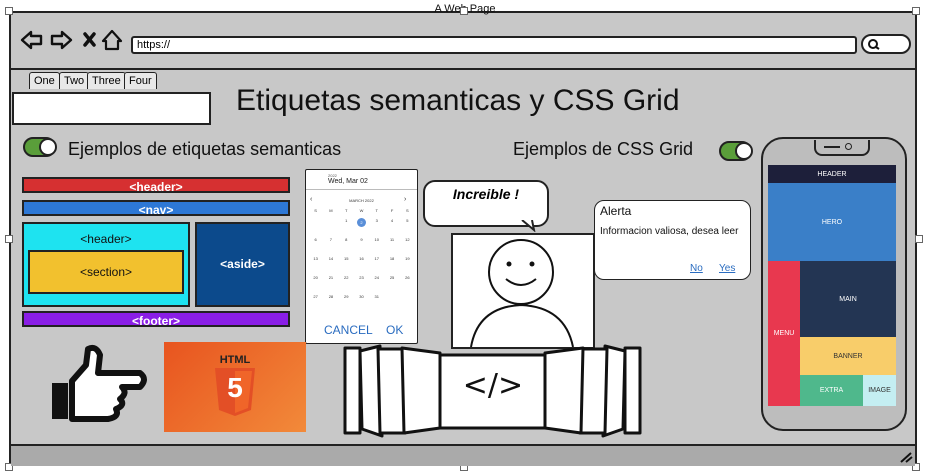 This screenshot has width=930, height=476. What do you see at coordinates (106, 272) in the screenshot?
I see `section-tag: <section>` at bounding box center [106, 272].